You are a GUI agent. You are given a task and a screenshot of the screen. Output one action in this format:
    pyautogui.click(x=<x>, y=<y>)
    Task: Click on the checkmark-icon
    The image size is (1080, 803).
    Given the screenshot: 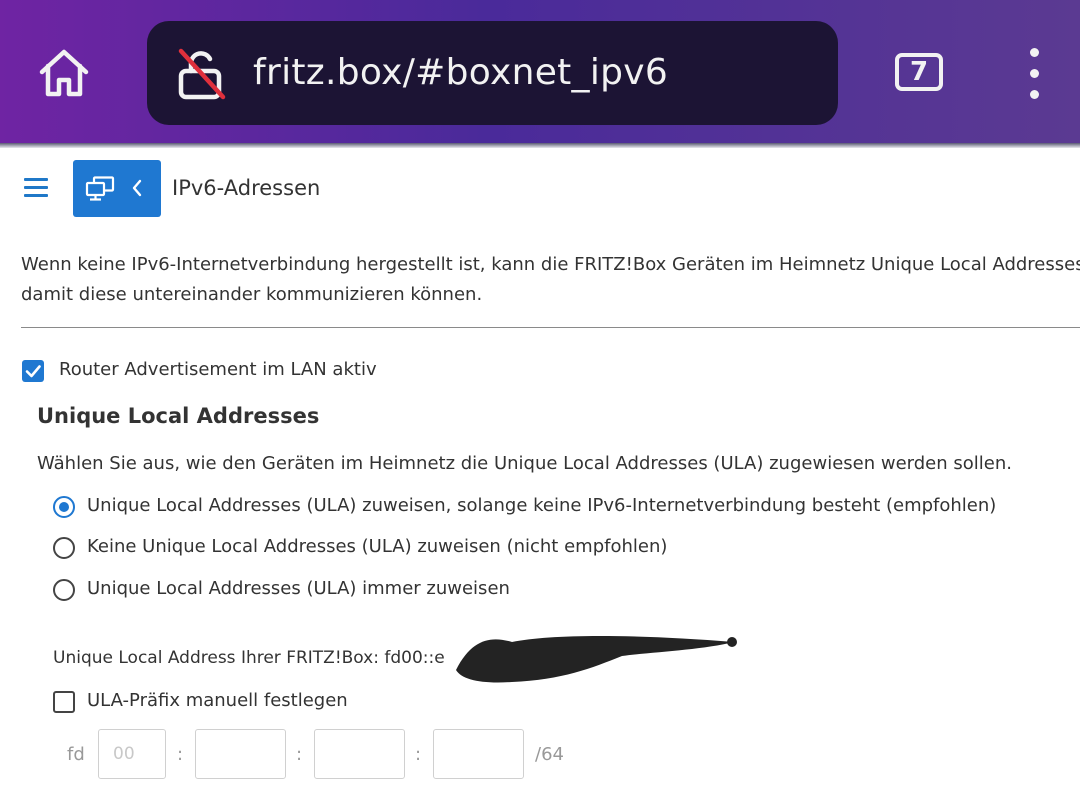 What is the action you would take?
    pyautogui.click(x=33, y=371)
    